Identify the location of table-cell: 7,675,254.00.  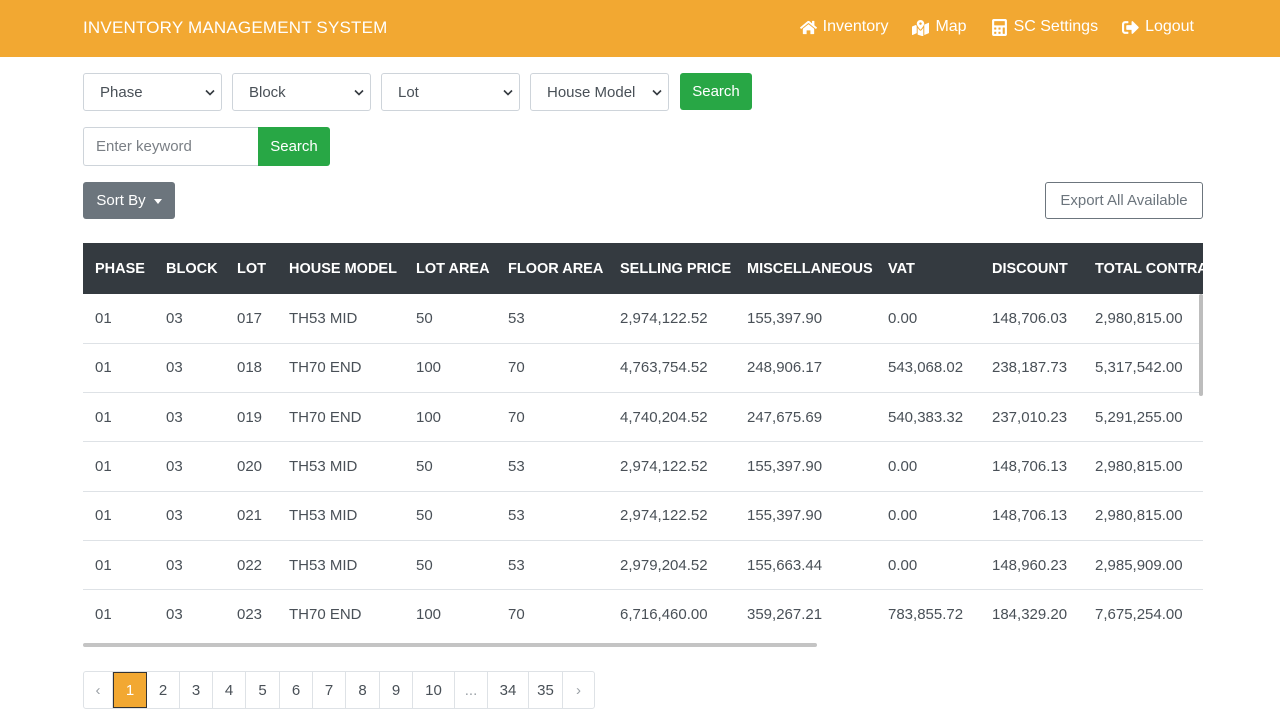
(1143, 614).